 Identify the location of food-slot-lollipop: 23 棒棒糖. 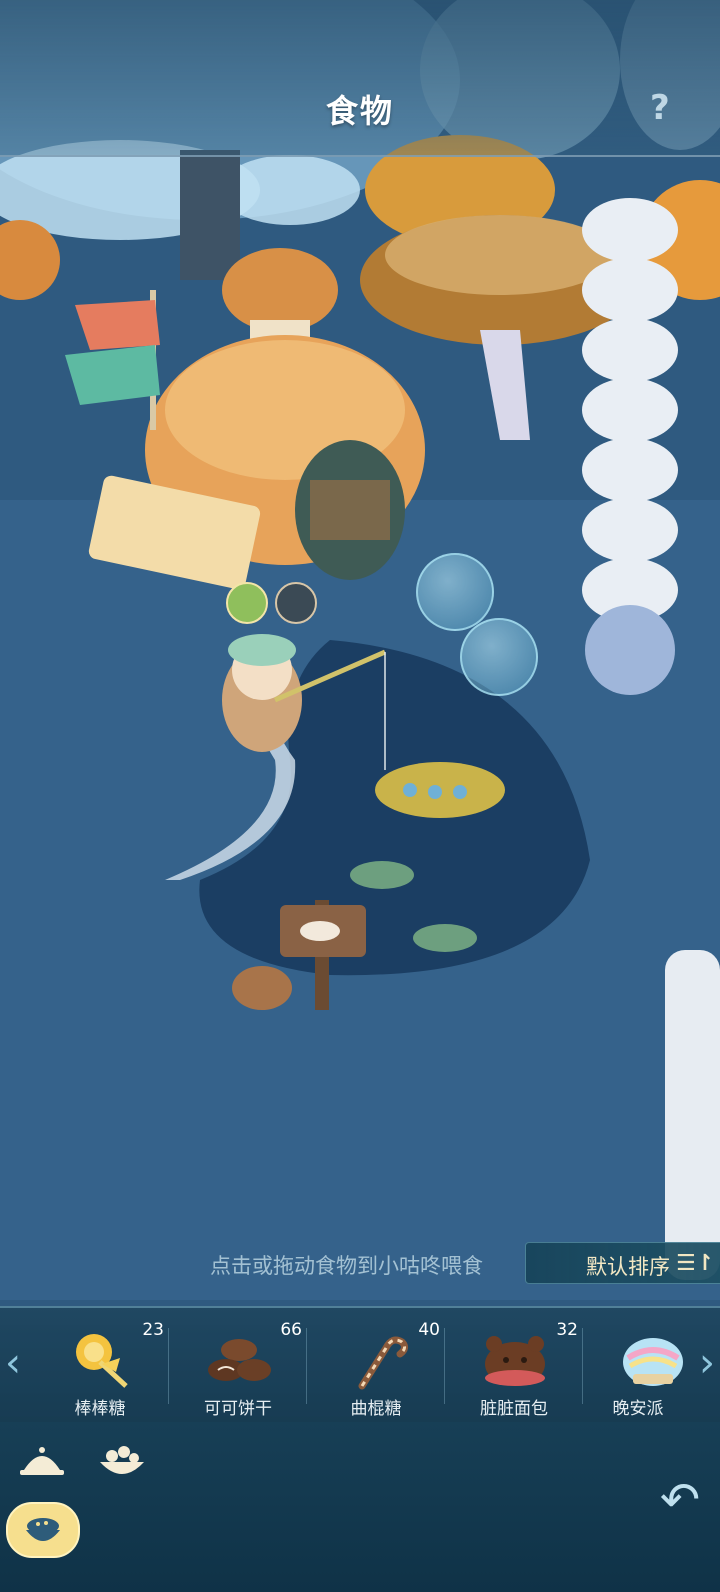
(100, 1365).